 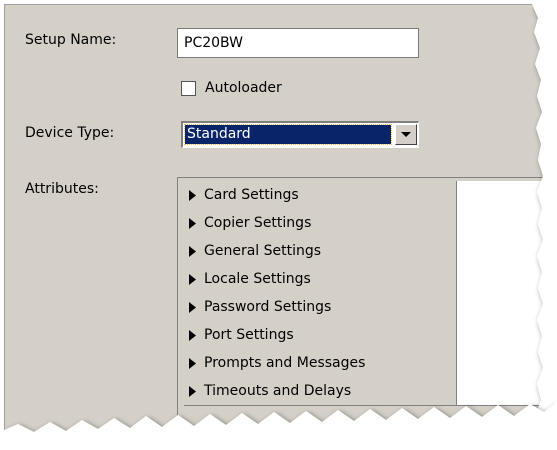 I want to click on attribute-row-password-settings: Password Settings, so click(x=370, y=307).